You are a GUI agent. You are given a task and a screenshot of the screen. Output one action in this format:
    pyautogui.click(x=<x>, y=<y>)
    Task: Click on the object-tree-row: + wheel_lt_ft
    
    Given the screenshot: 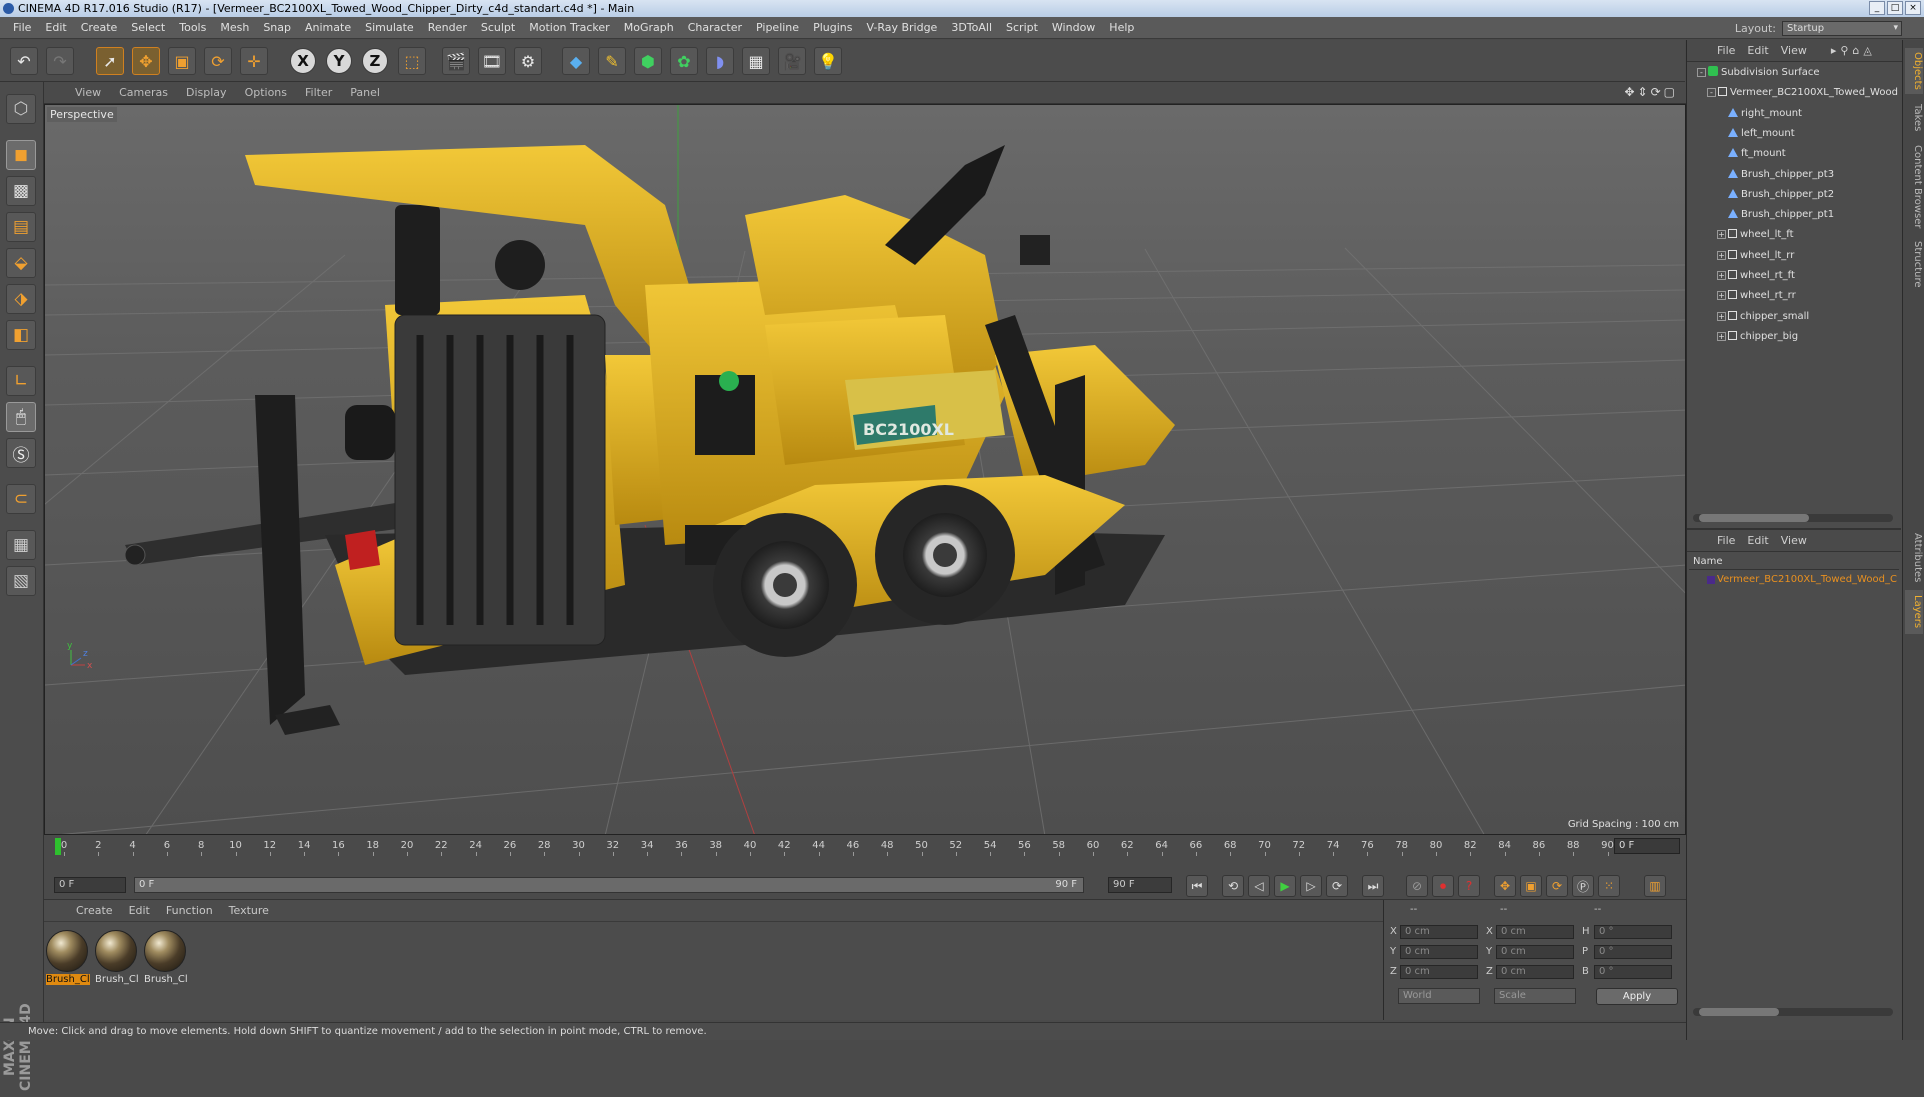 What is the action you would take?
    pyautogui.click(x=1755, y=235)
    